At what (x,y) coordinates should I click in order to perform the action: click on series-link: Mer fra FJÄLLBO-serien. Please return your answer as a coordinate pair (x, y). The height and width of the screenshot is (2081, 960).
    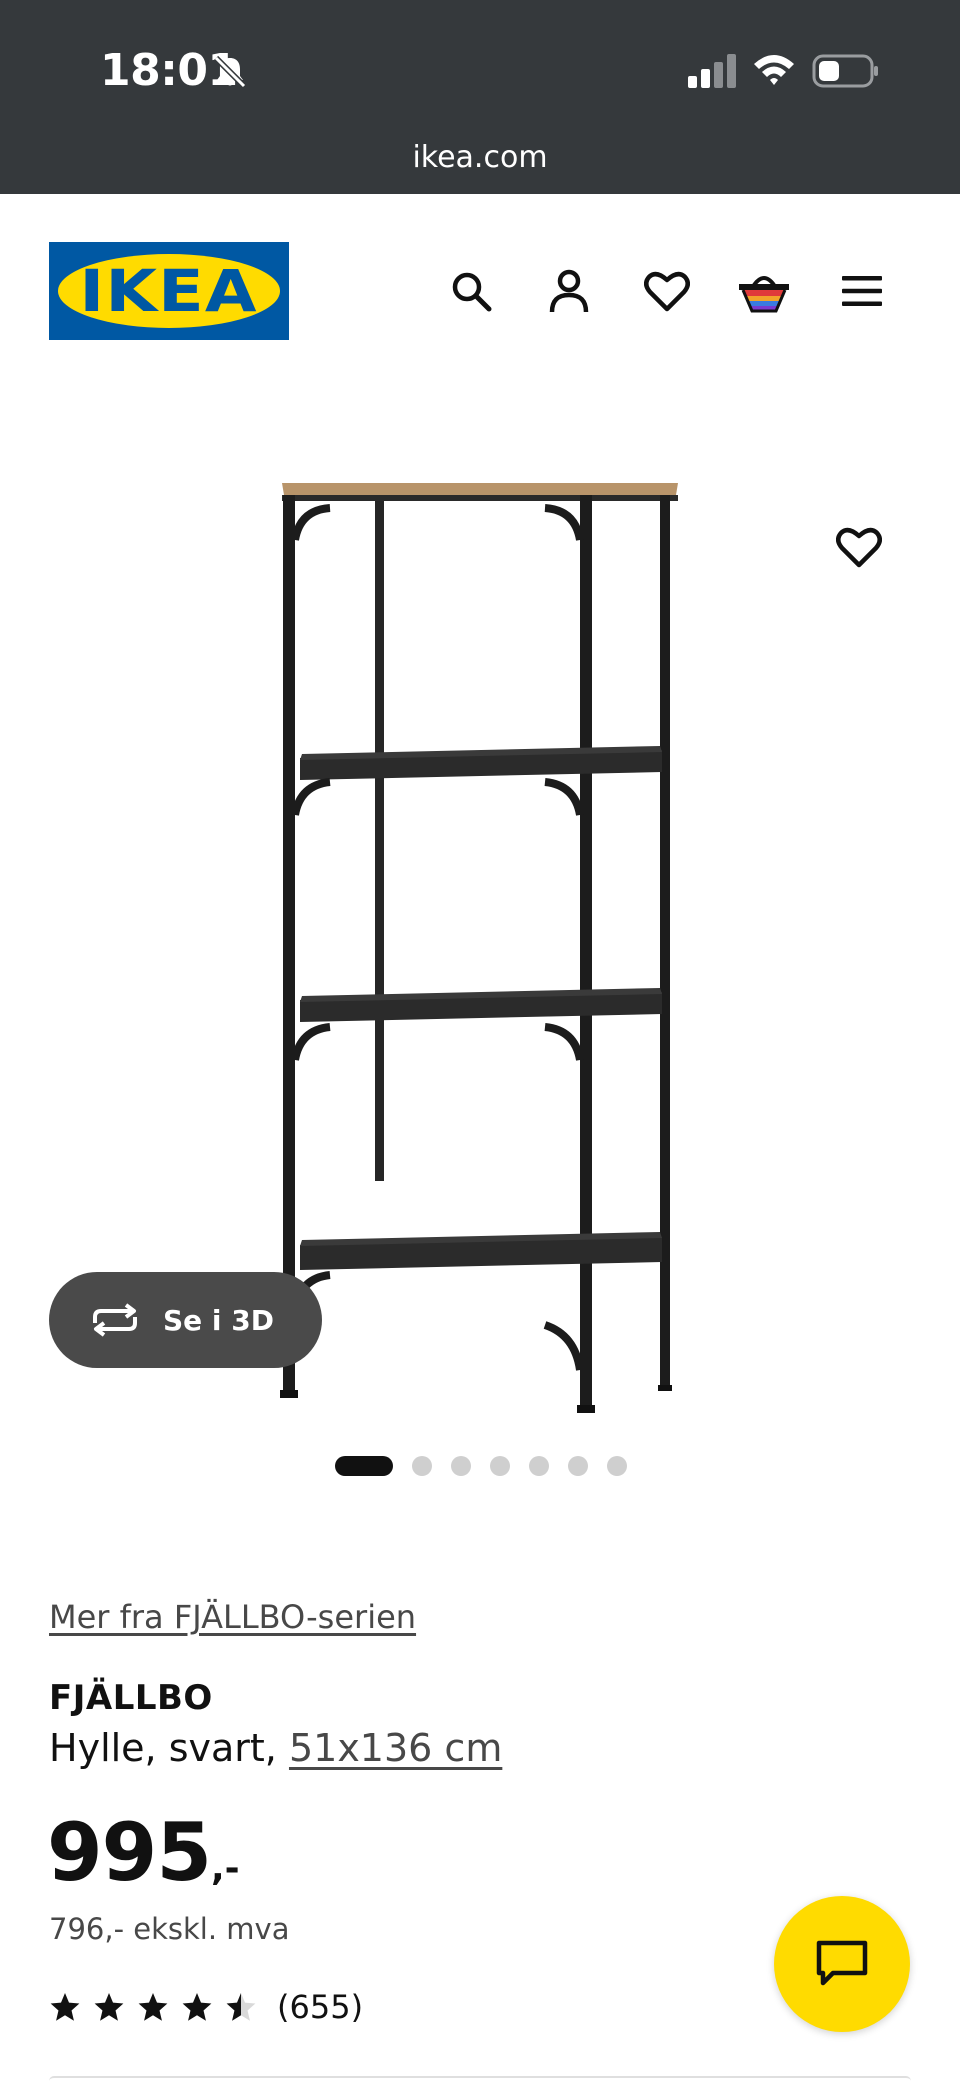
    Looking at the image, I should click on (232, 1617).